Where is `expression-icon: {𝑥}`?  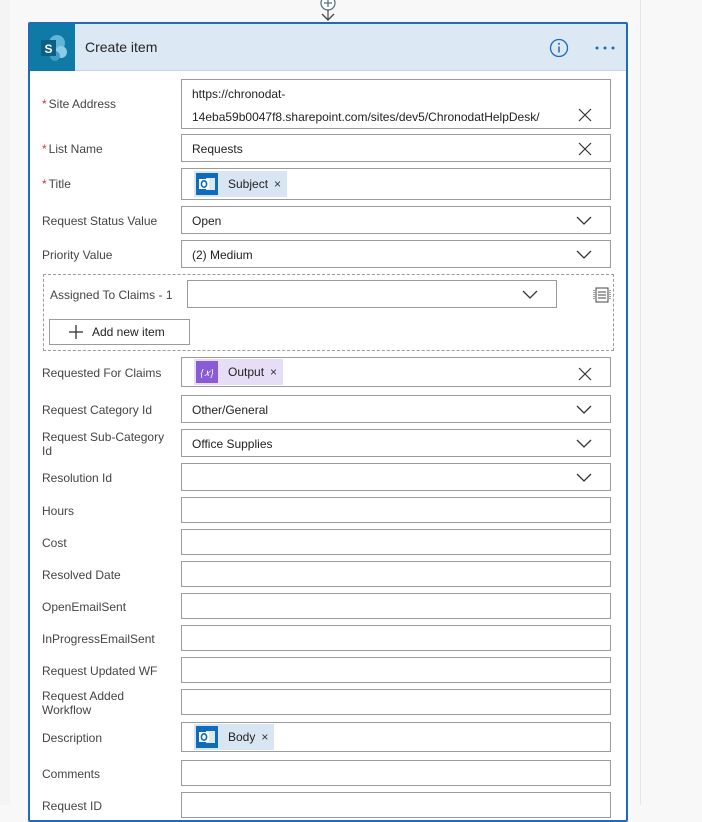 expression-icon: {𝑥} is located at coordinates (207, 372).